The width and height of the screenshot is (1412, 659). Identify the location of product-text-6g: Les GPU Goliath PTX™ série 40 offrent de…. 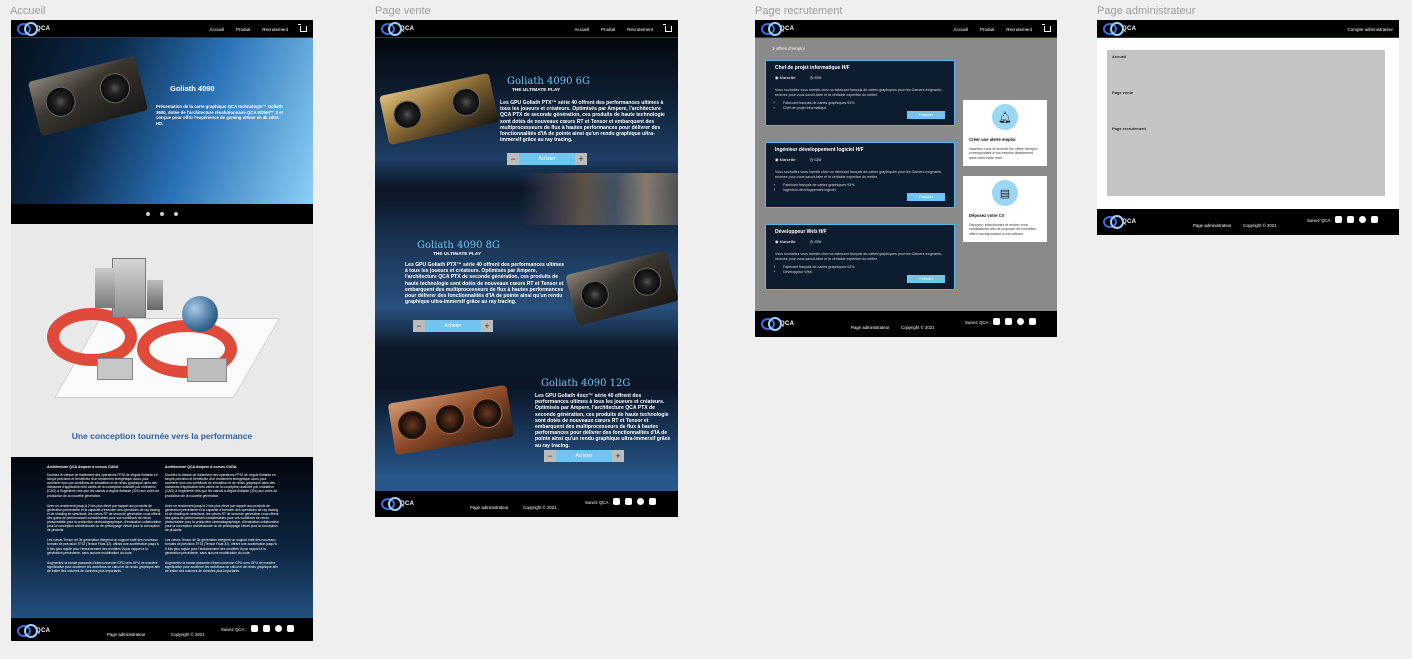
(582, 122).